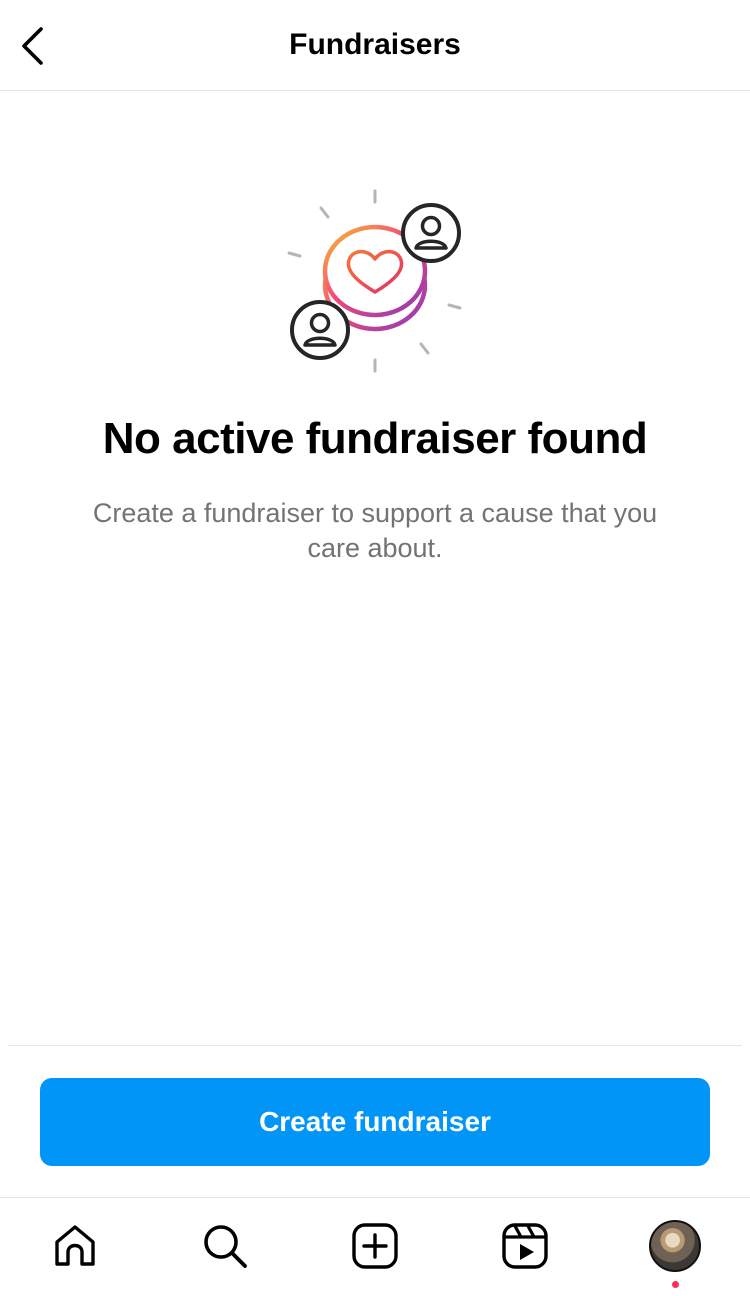 Image resolution: width=750 pixels, height=1296 pixels. What do you see at coordinates (375, 1122) in the screenshot?
I see `create-fundraiser-button: Create fundraiser` at bounding box center [375, 1122].